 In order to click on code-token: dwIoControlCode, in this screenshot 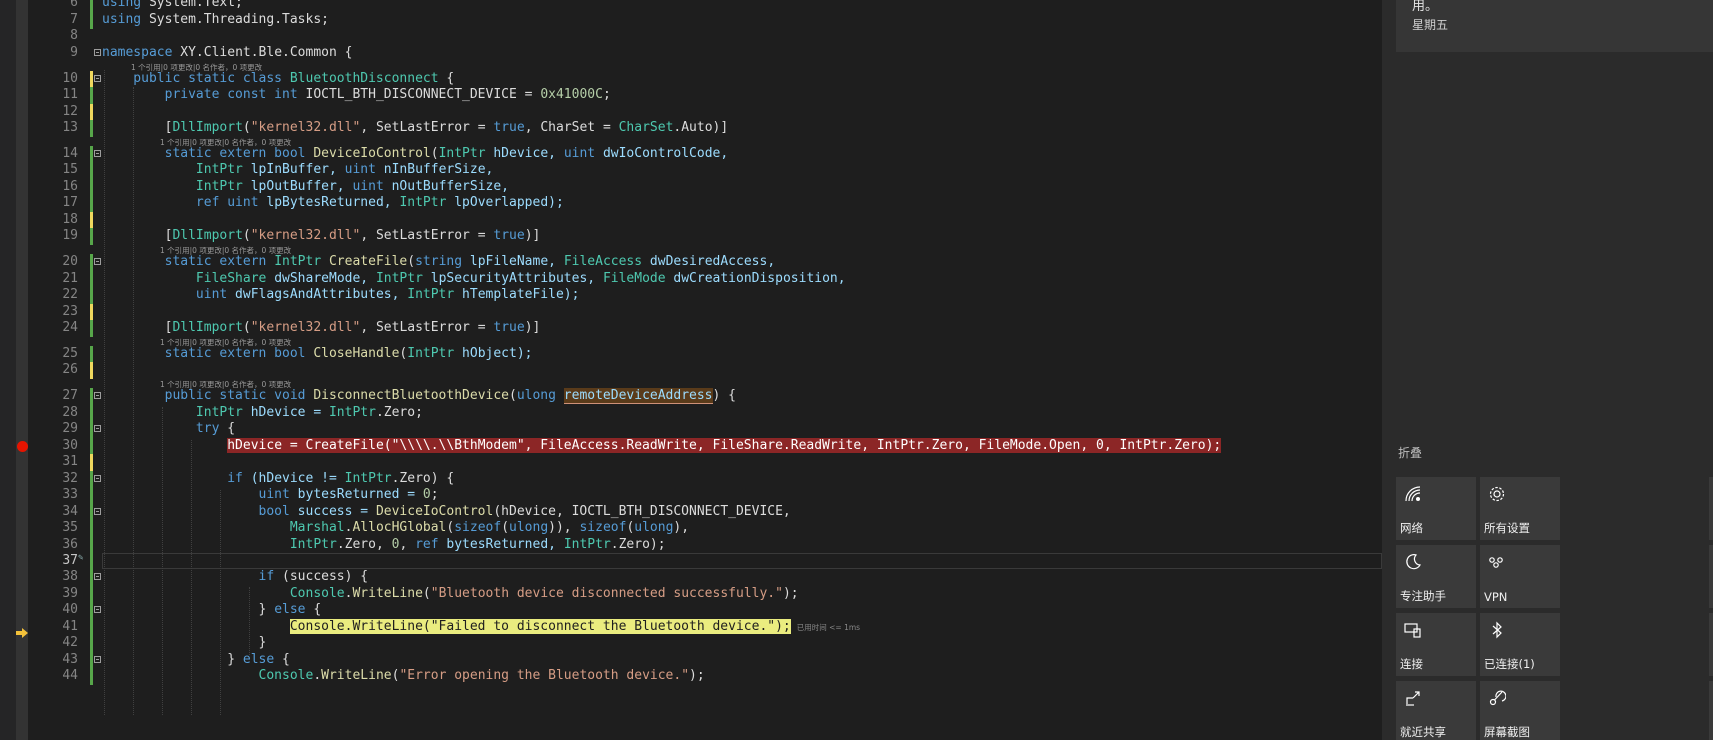, I will do `click(662, 153)`.